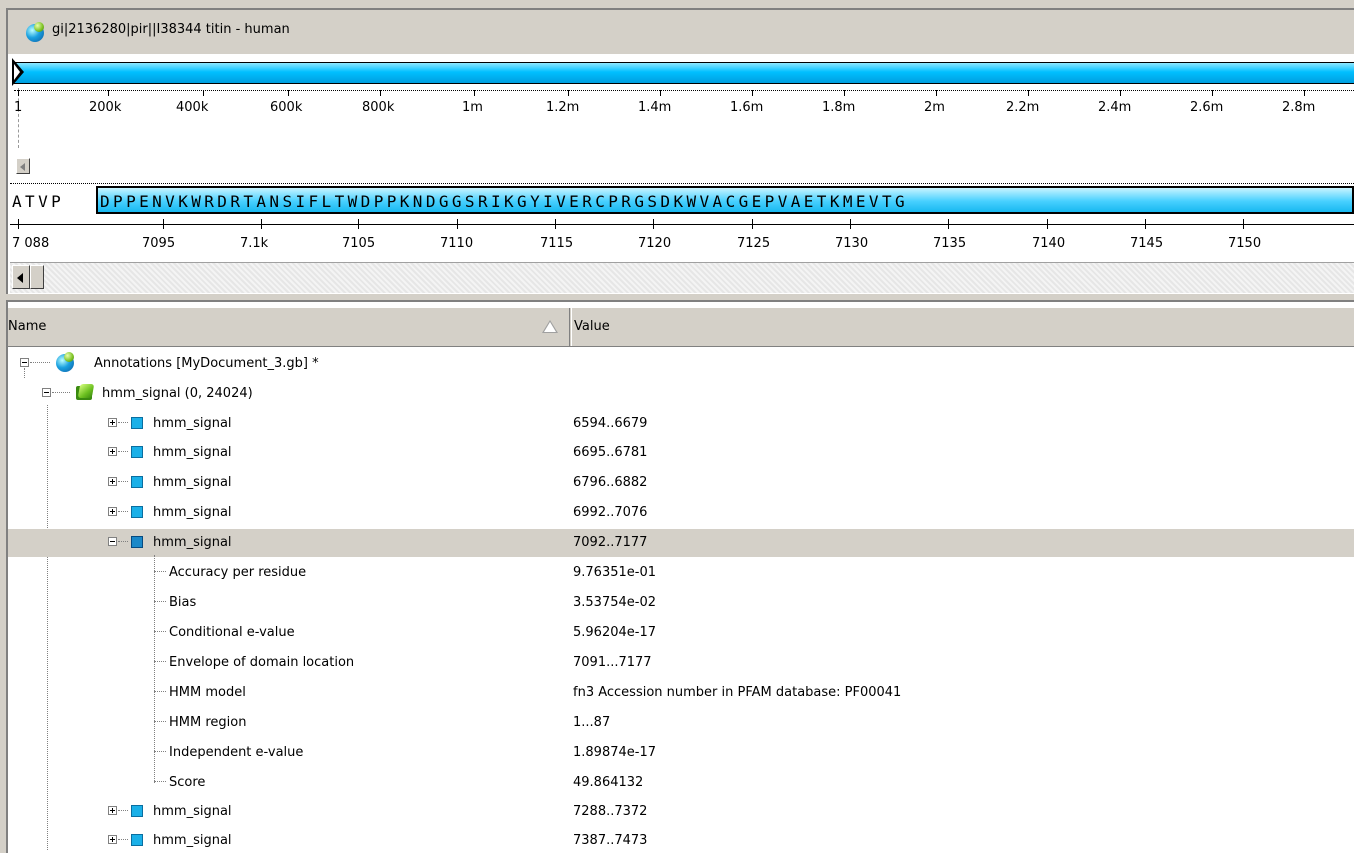  I want to click on annotation-row: hmm_signal 6796..6882, so click(681, 483).